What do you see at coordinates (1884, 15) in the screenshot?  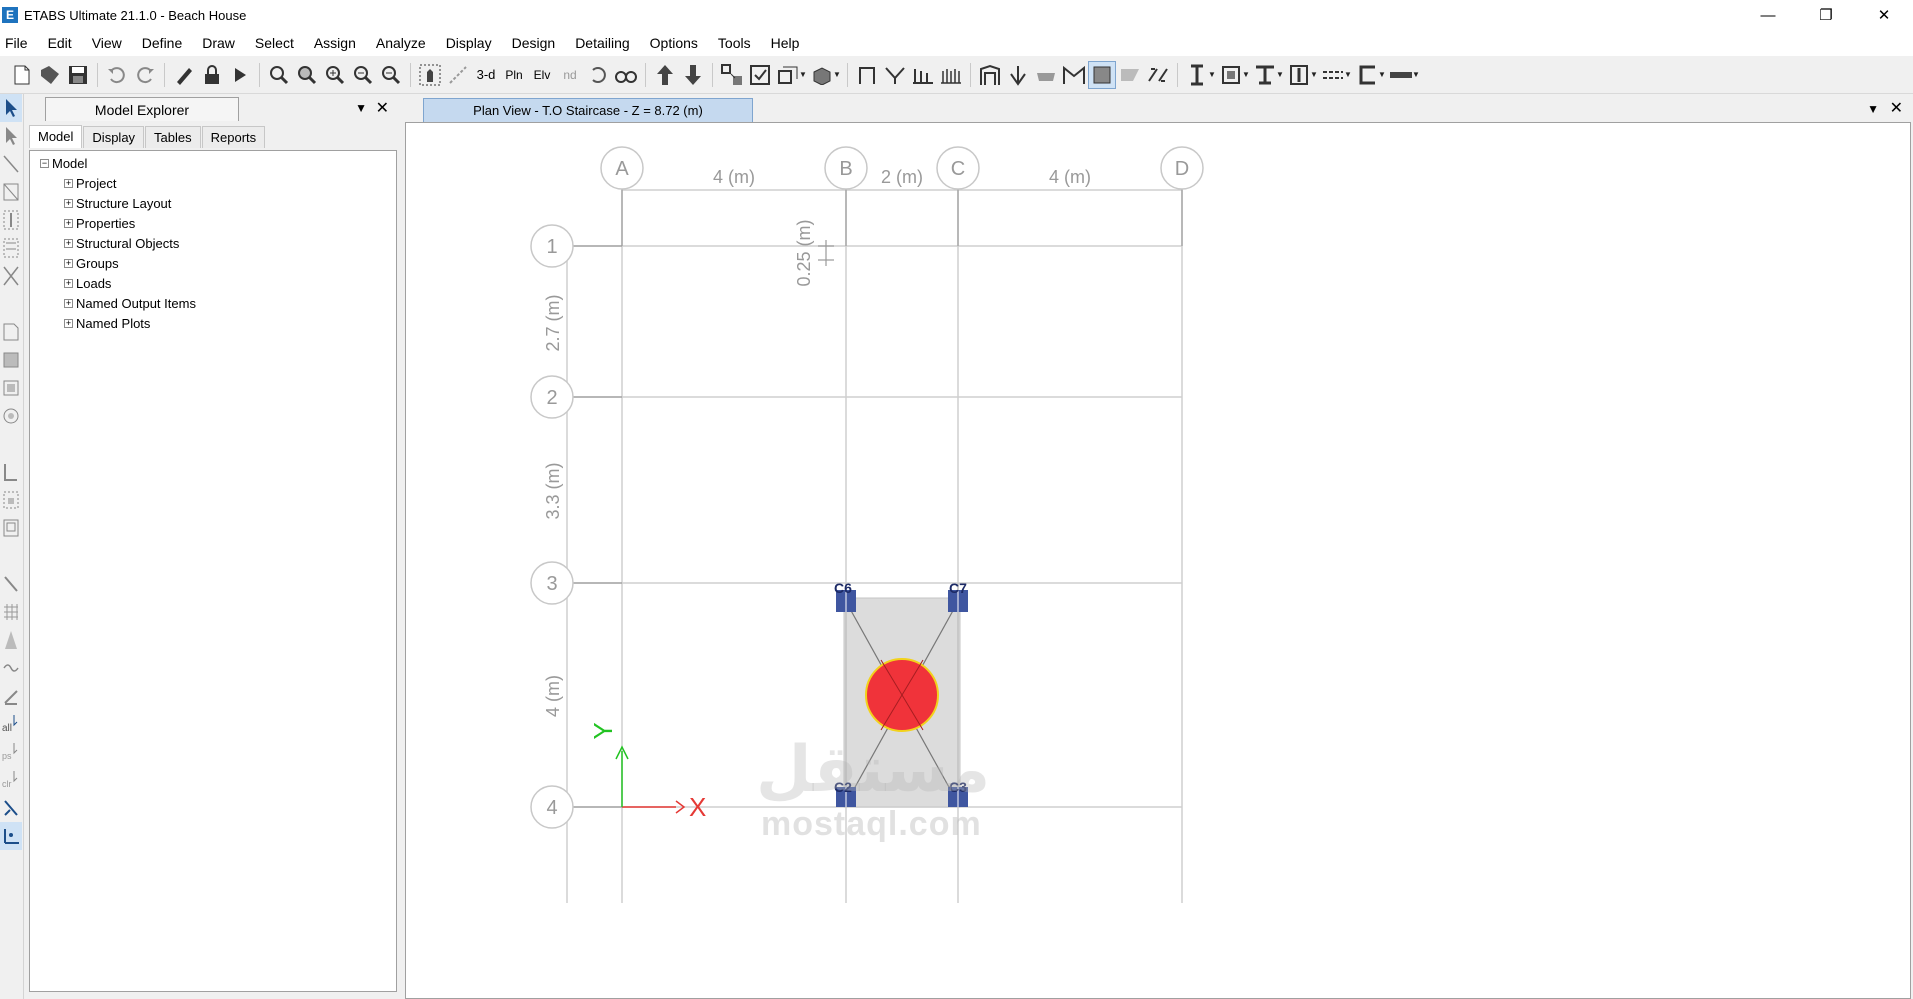 I see `close-window-button: ✕` at bounding box center [1884, 15].